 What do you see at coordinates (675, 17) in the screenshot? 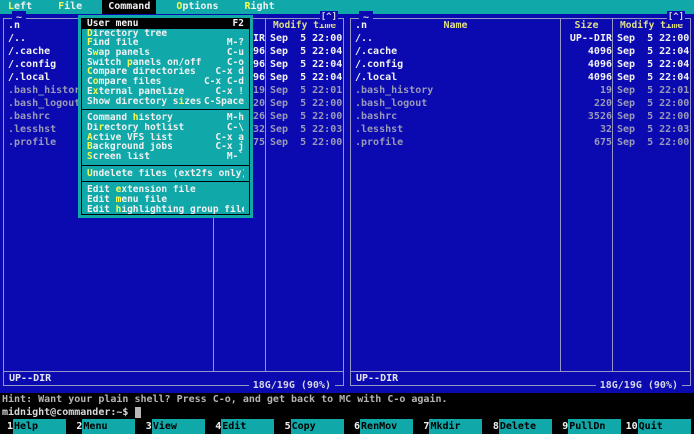
I see `right-panel-up-icon: [^]` at bounding box center [675, 17].